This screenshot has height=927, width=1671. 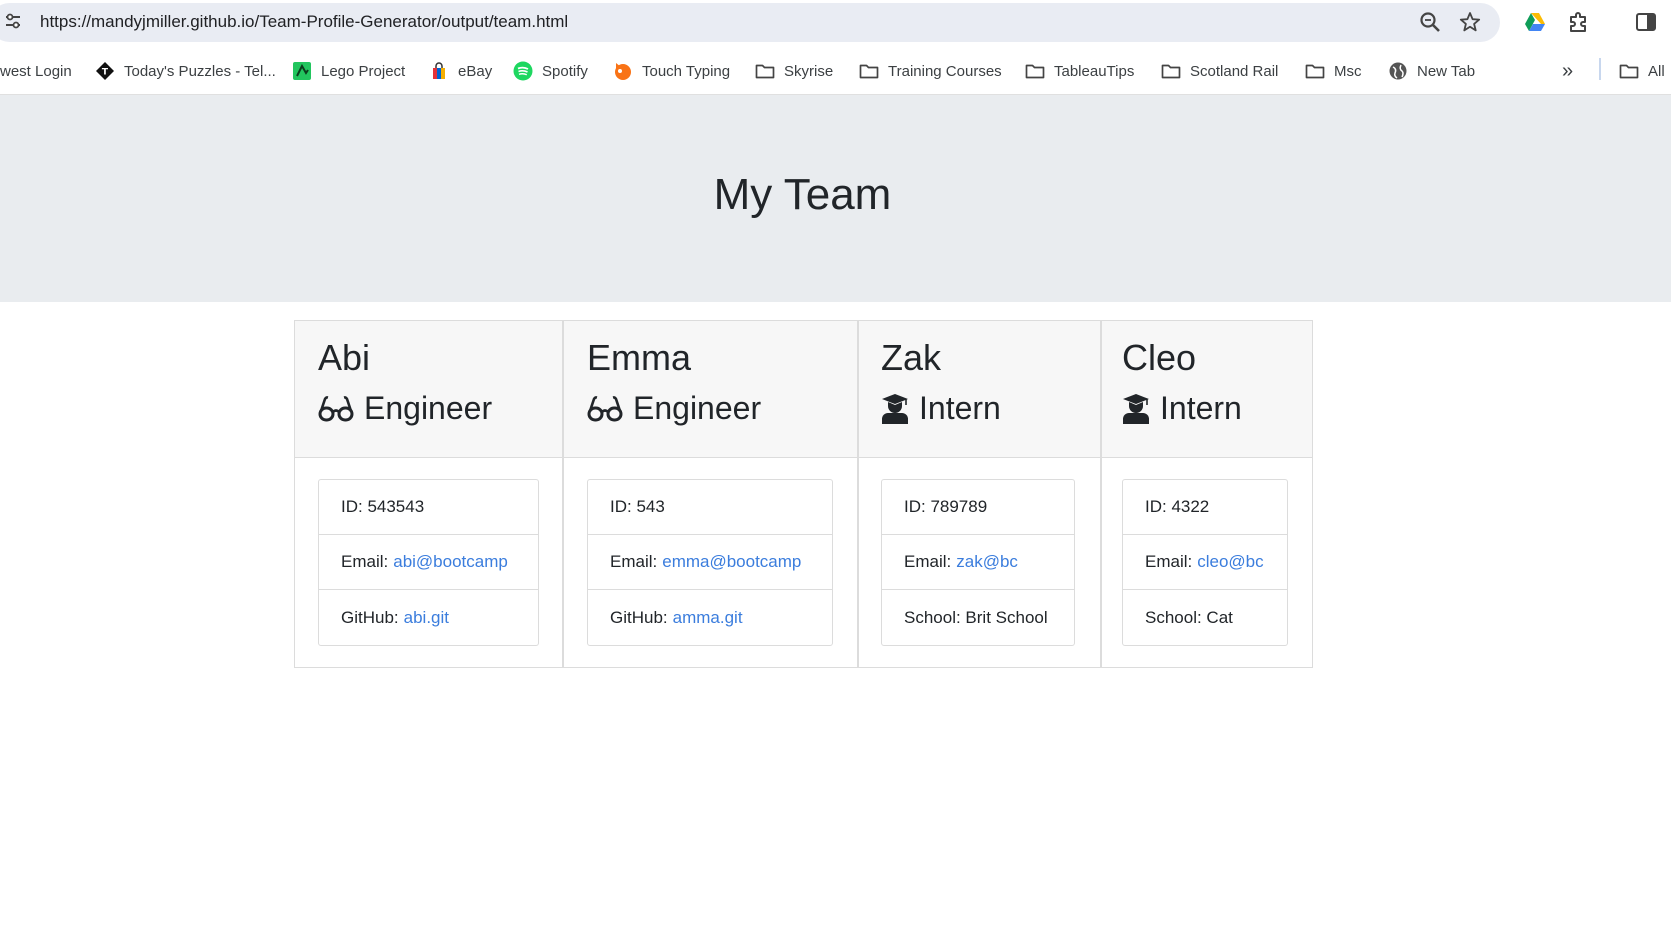 I want to click on bookmark-label: eBay, so click(x=475, y=71).